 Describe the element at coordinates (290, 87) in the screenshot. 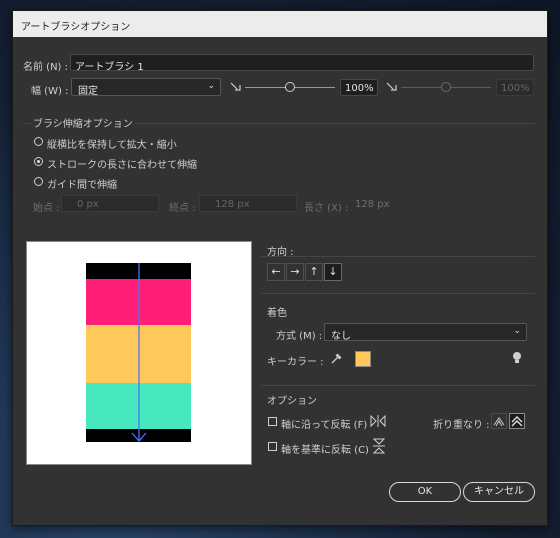

I see `width-slider-knob` at that location.